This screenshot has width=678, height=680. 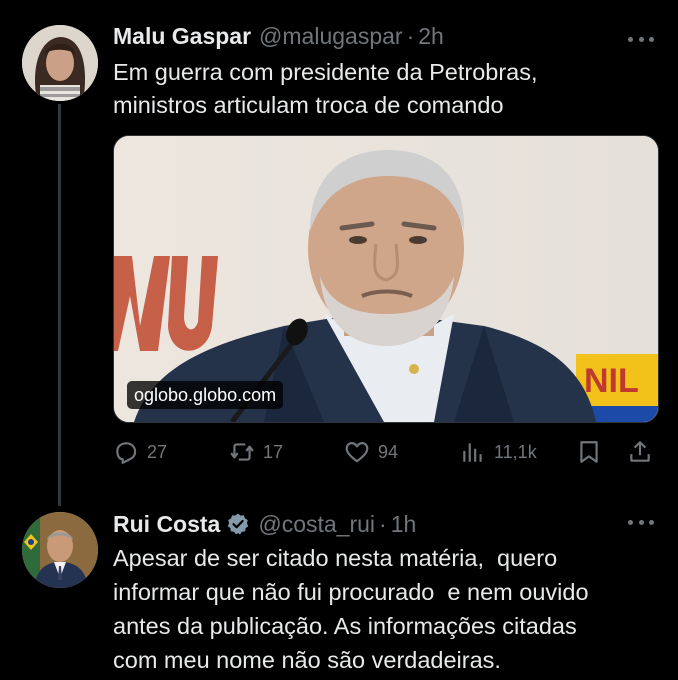 I want to click on tweet-text-line: ministros articulam troca de comando, so click(x=308, y=105).